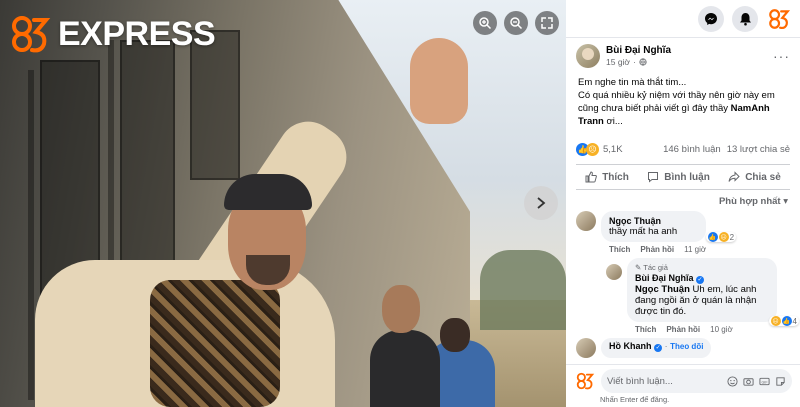  I want to click on shares-count: 13 lượt chia sẻ, so click(758, 149).